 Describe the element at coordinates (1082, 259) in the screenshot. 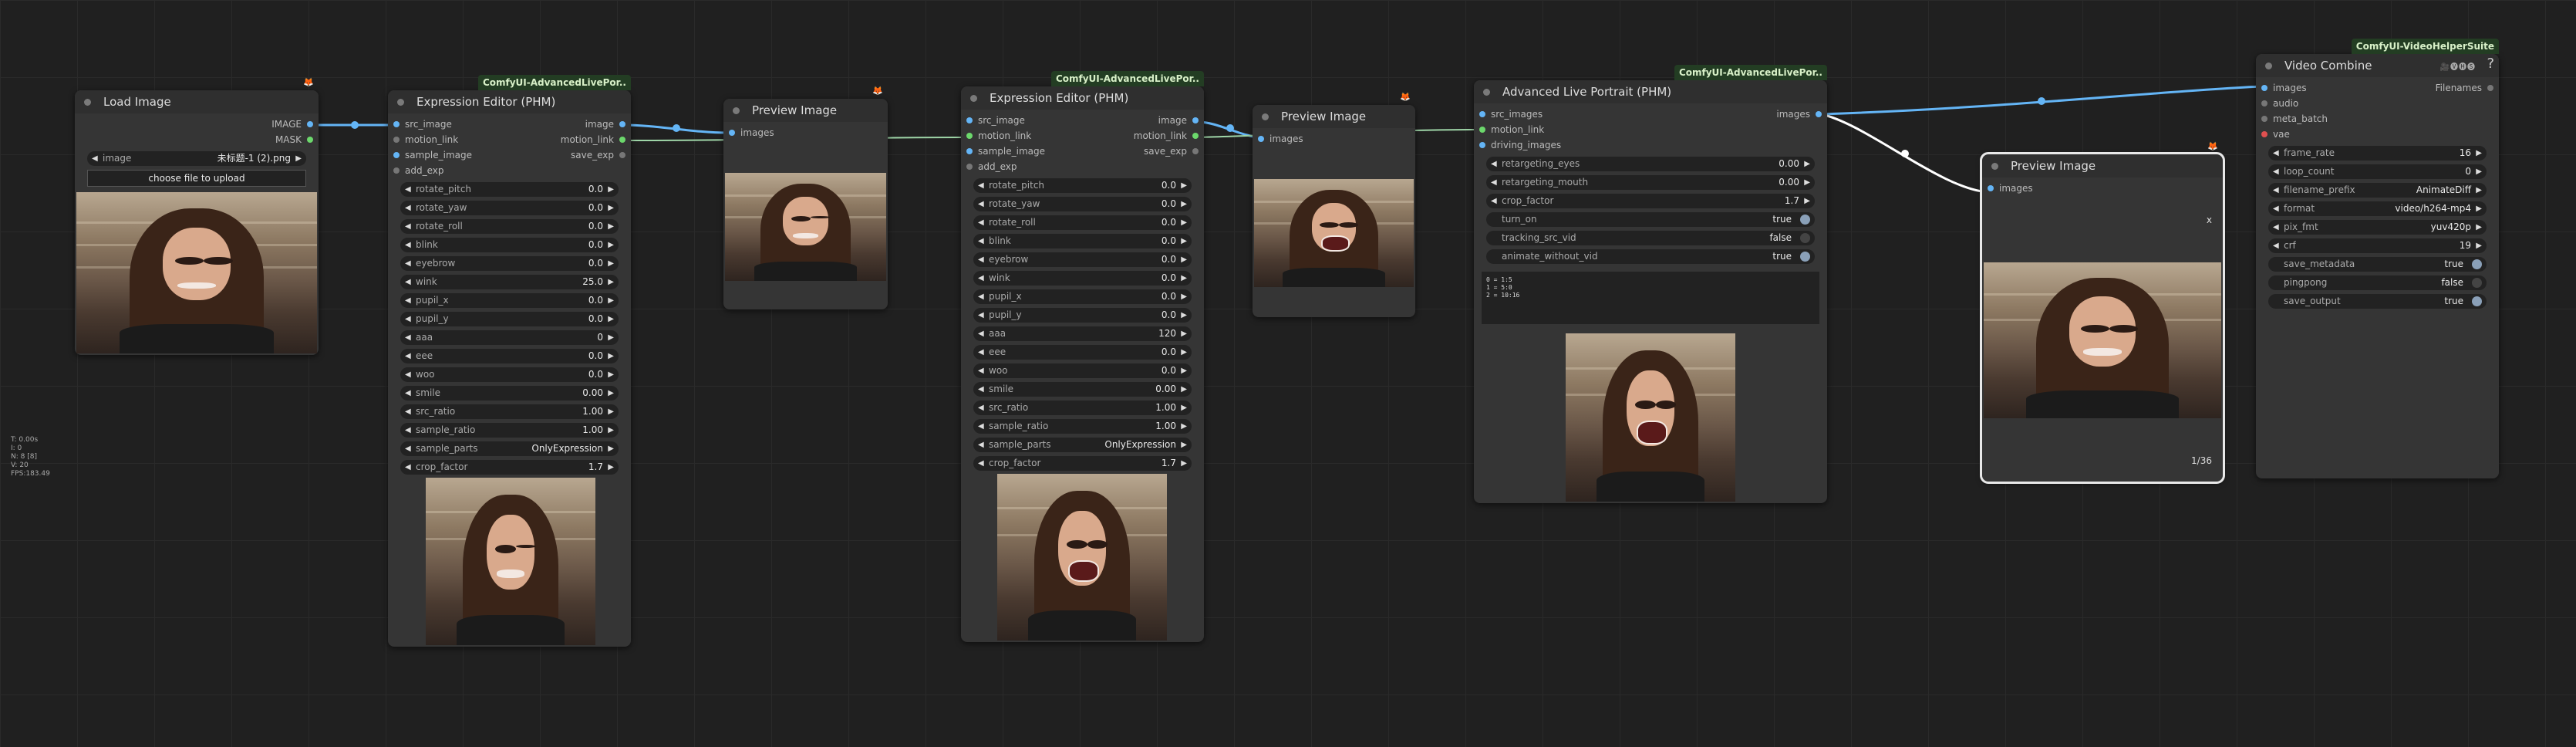

I see `widget-eyebrow: ◀ eyebrow 0.0 ▶` at that location.